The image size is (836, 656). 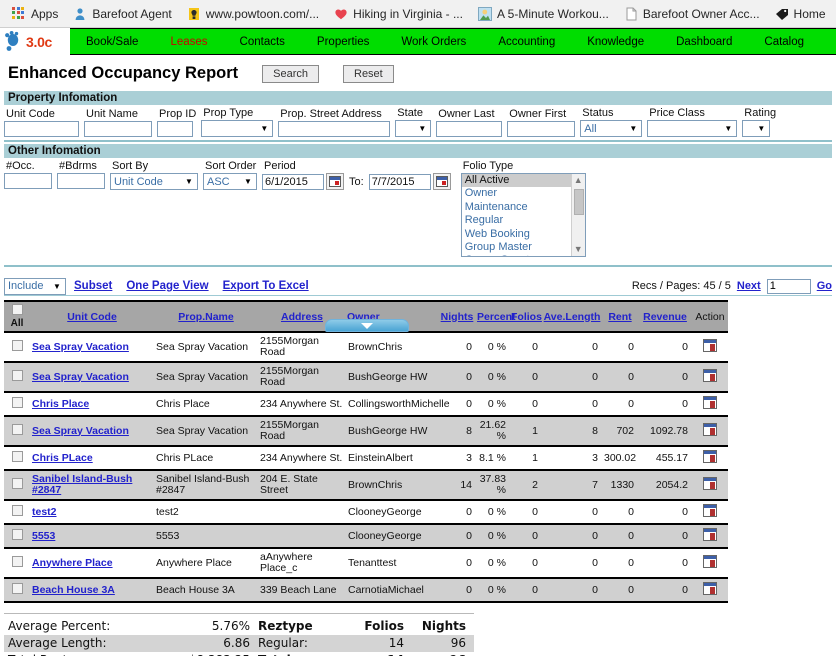 I want to click on reset-button: Reset, so click(x=368, y=73).